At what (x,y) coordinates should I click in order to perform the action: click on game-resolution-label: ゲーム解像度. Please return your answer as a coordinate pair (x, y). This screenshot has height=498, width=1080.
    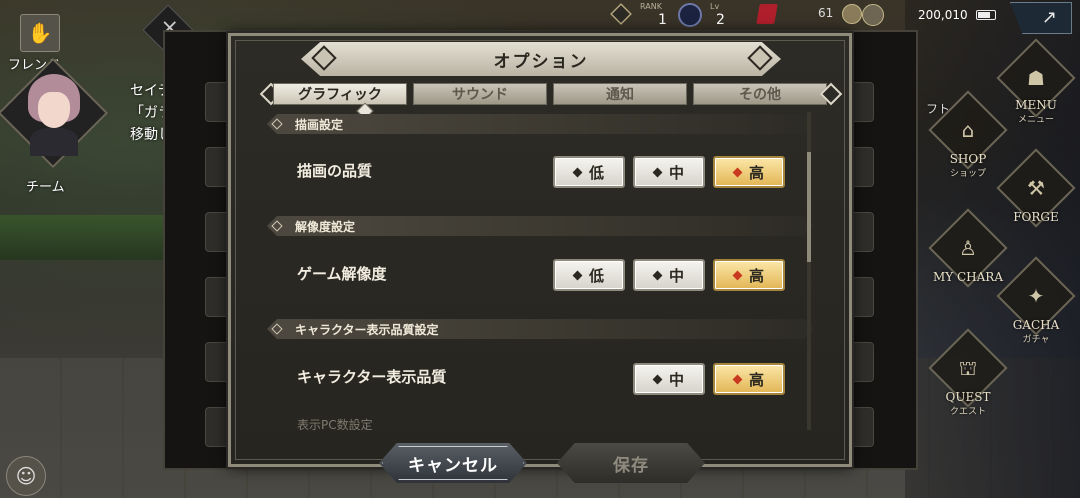
    Looking at the image, I should click on (342, 274).